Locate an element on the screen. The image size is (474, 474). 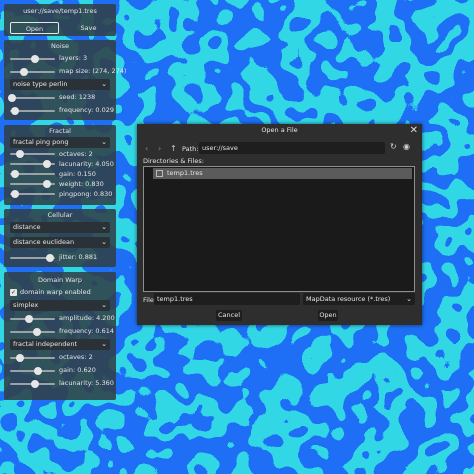
return-type-row: distance euclidean ⌄ is located at coordinates (60, 243).